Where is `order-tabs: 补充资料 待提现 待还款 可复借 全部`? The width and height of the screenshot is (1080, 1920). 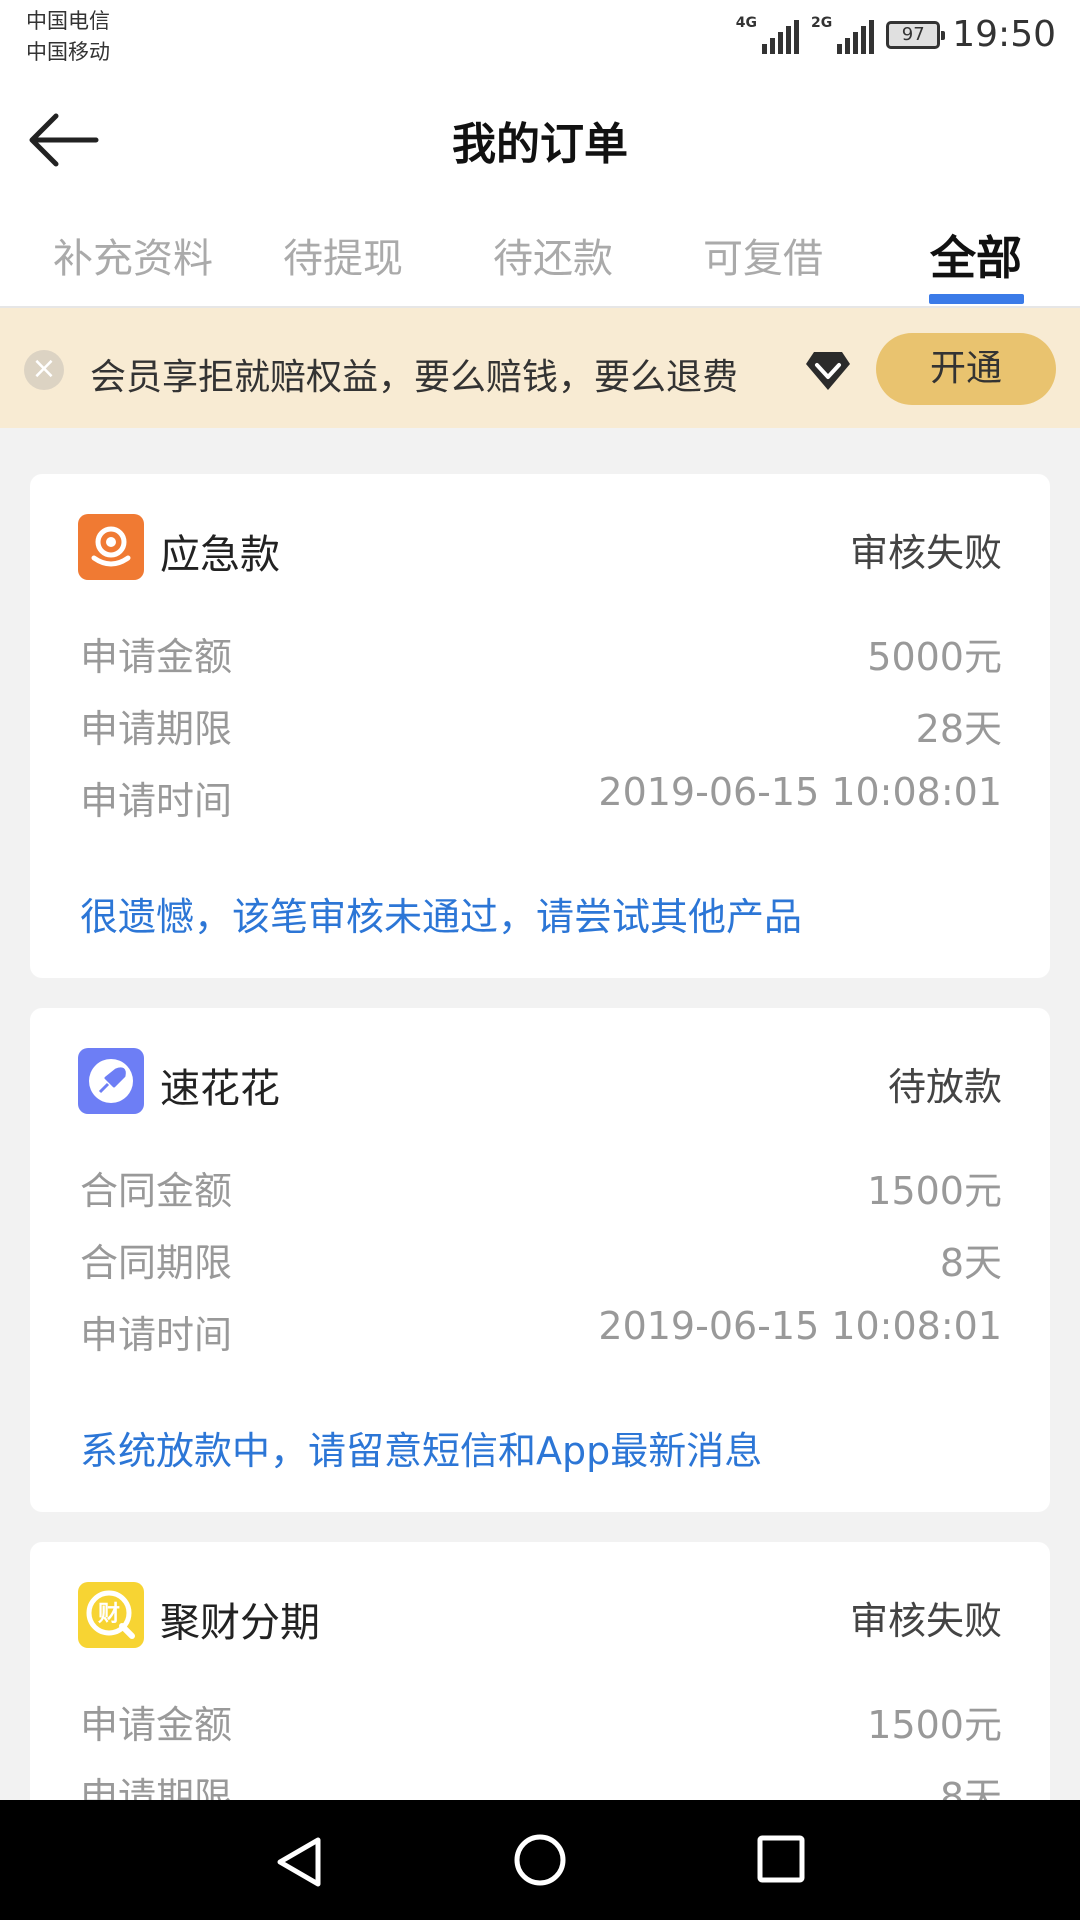 order-tabs: 补充资料 待提现 待还款 可复借 全部 is located at coordinates (540, 254).